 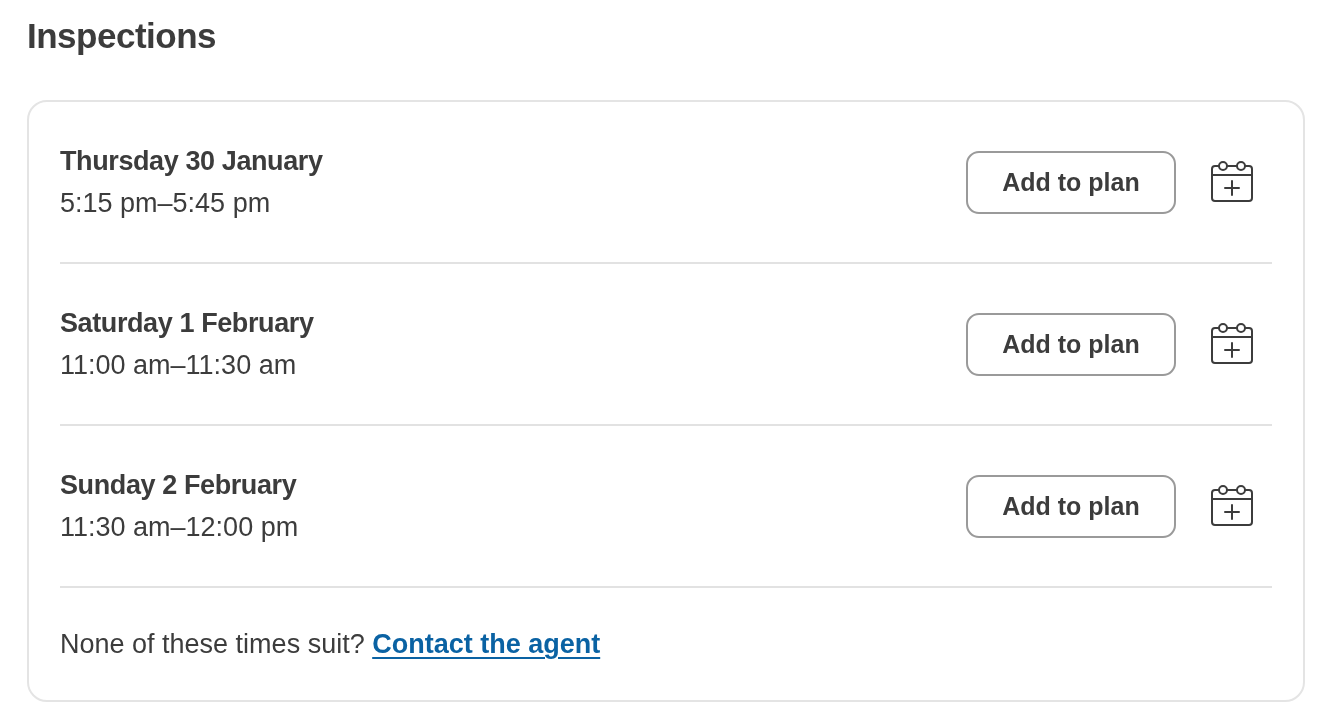 I want to click on inspection-date: Saturday 1 February, so click(x=187, y=323).